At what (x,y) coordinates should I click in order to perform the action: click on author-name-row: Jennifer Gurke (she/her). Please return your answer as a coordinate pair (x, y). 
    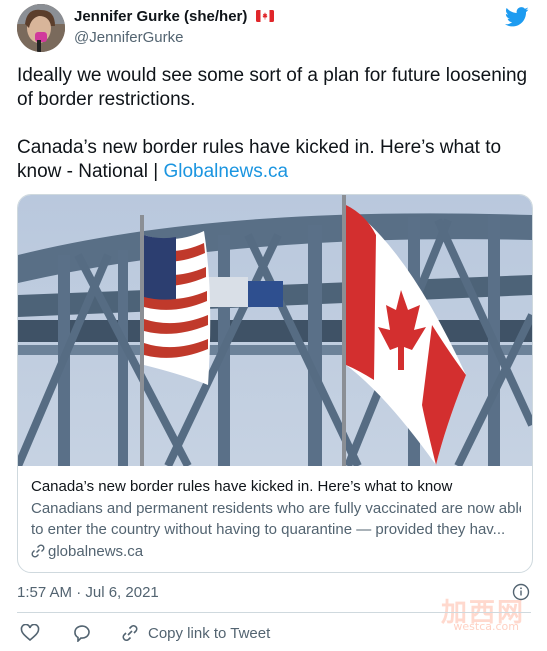
    Looking at the image, I should click on (174, 16).